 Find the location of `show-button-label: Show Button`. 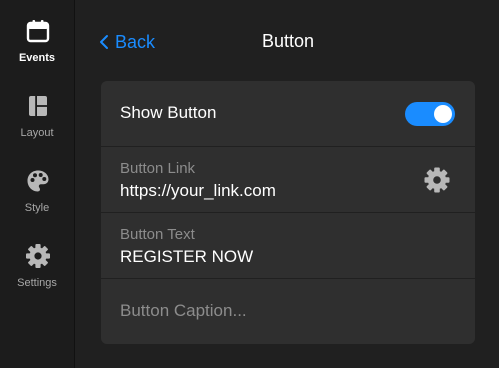

show-button-label: Show Button is located at coordinates (168, 112).